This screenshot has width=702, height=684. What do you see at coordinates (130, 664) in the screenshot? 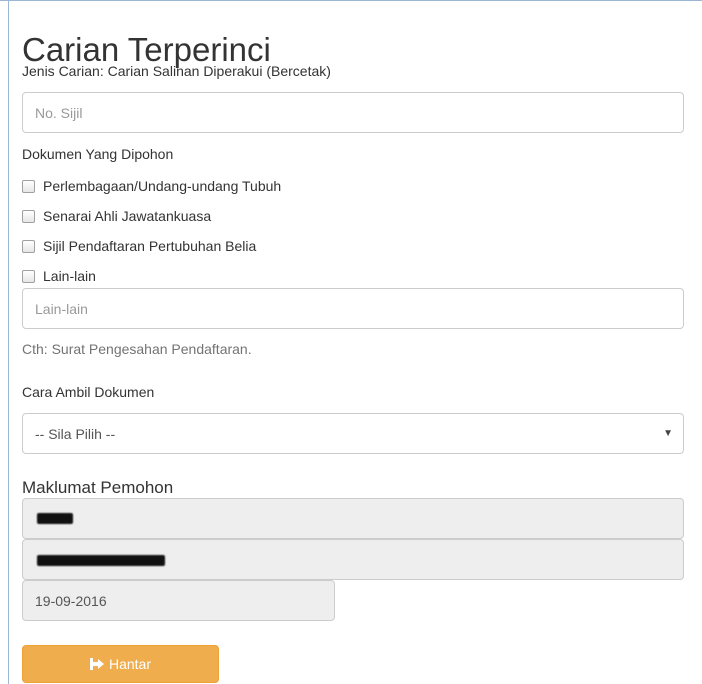
I see `submit-label: Hantar` at bounding box center [130, 664].